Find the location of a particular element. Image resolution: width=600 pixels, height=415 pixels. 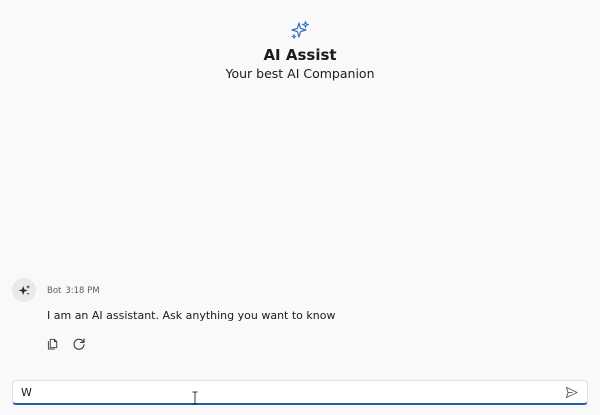

message-author: Bot is located at coordinates (54, 291).